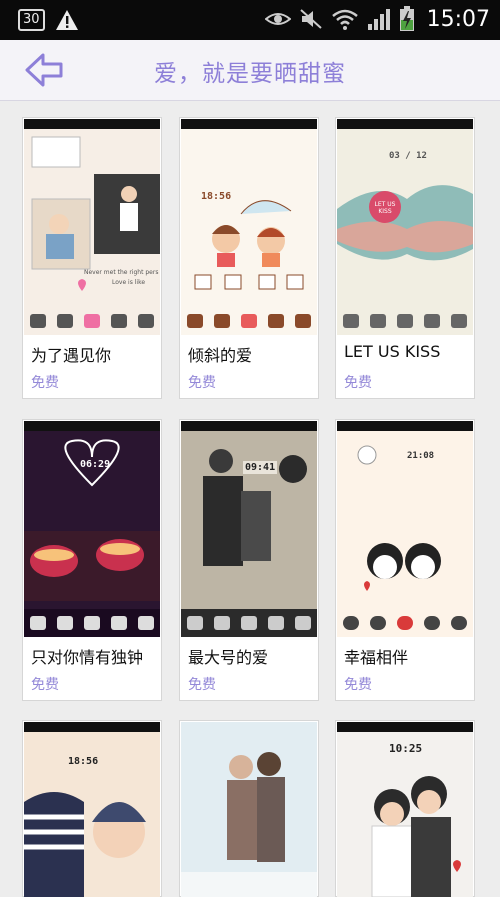 Image resolution: width=500 pixels, height=897 pixels. I want to click on signal-icon, so click(378, 19).